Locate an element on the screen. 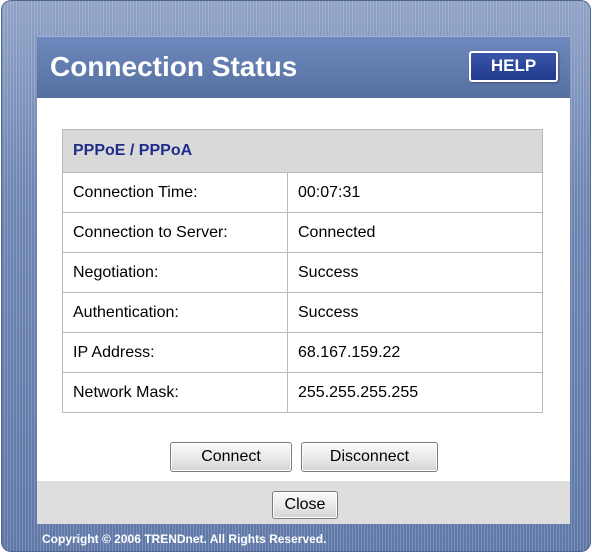 Image resolution: width=592 pixels, height=557 pixels. network-mask-label: Network Mask: is located at coordinates (175, 392).